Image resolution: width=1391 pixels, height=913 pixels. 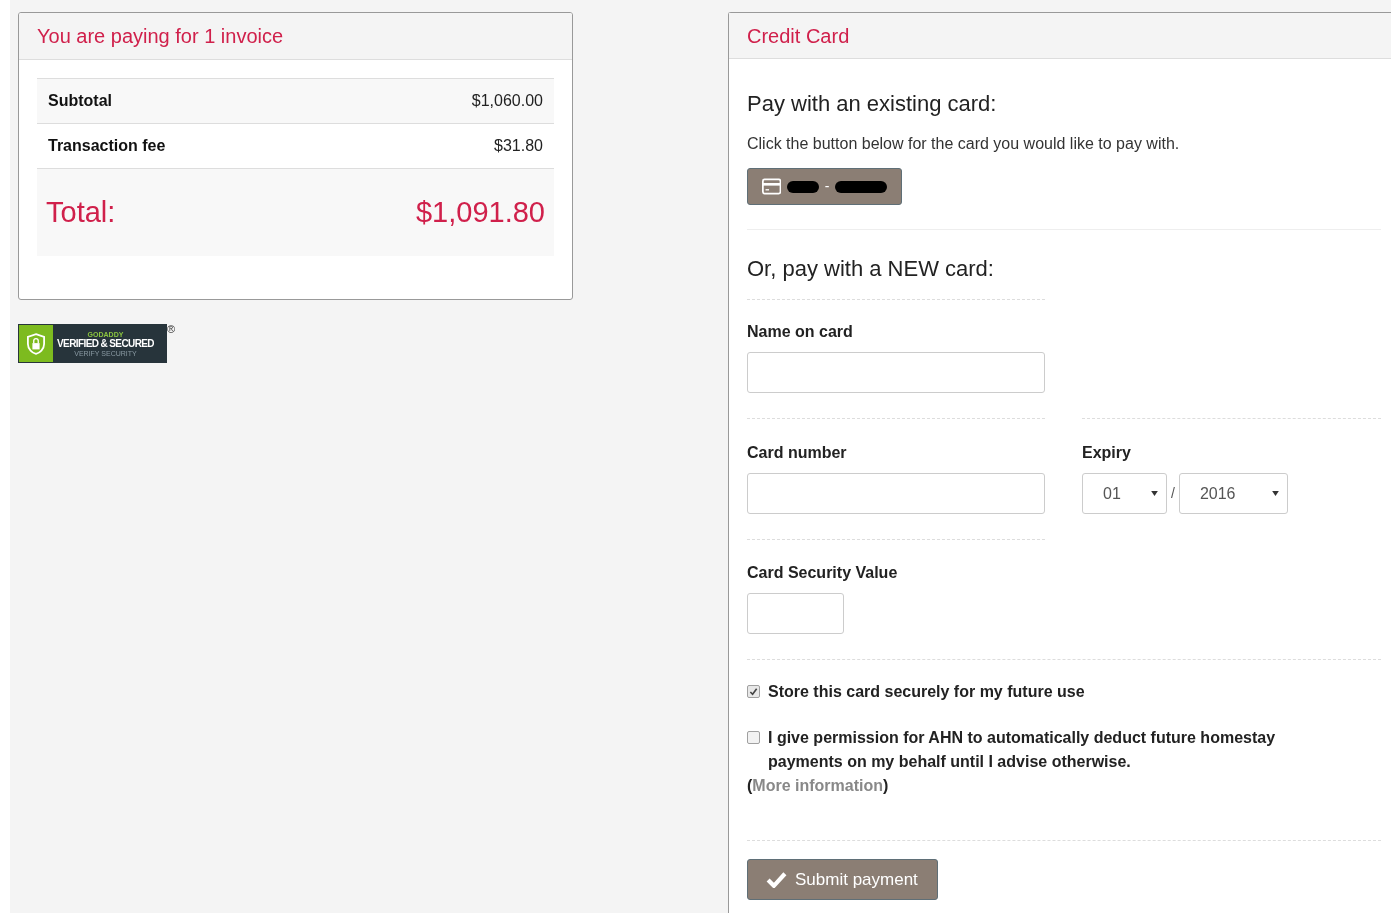 What do you see at coordinates (750, 786) in the screenshot?
I see `paren-text: (` at bounding box center [750, 786].